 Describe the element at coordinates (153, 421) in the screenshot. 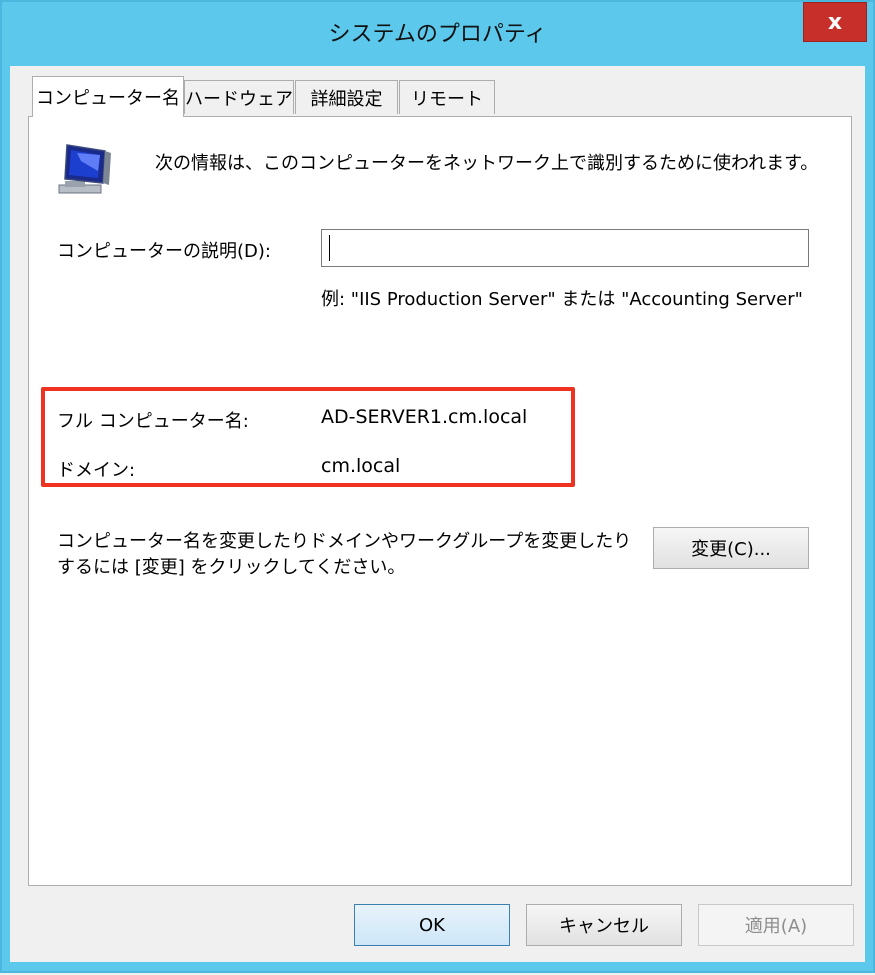

I see `full-name-label: フル コンピューター名:` at that location.